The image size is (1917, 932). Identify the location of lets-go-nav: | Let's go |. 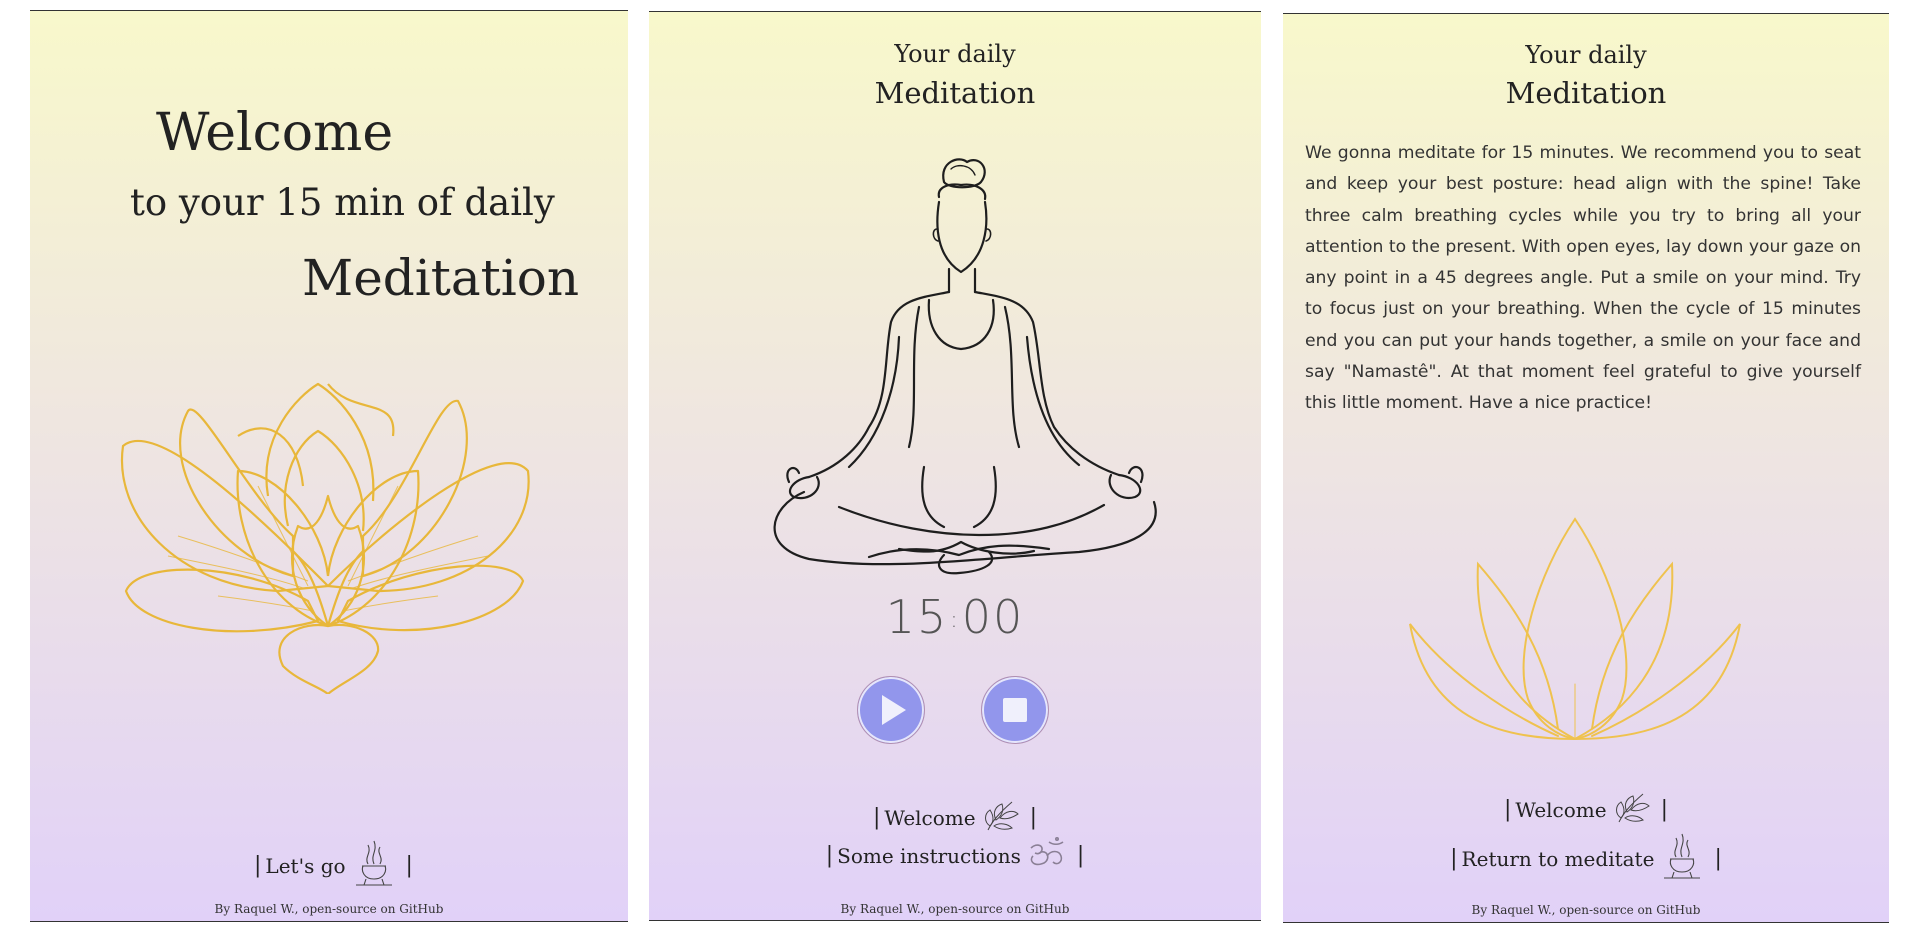
(333, 865).